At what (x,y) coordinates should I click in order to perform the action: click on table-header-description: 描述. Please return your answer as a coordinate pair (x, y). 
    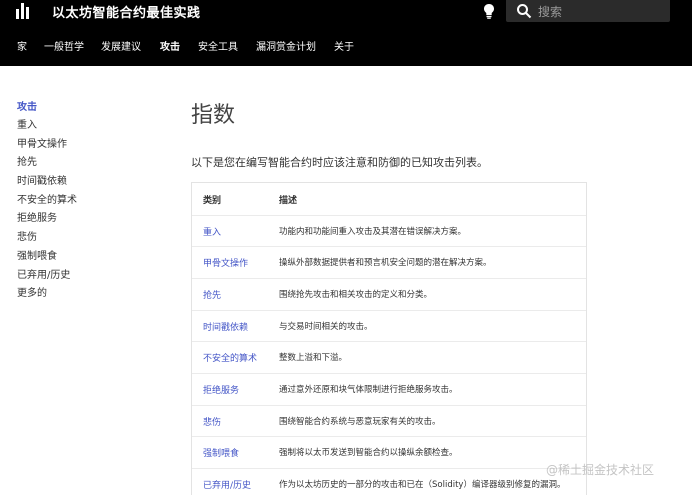
    Looking at the image, I should click on (288, 201).